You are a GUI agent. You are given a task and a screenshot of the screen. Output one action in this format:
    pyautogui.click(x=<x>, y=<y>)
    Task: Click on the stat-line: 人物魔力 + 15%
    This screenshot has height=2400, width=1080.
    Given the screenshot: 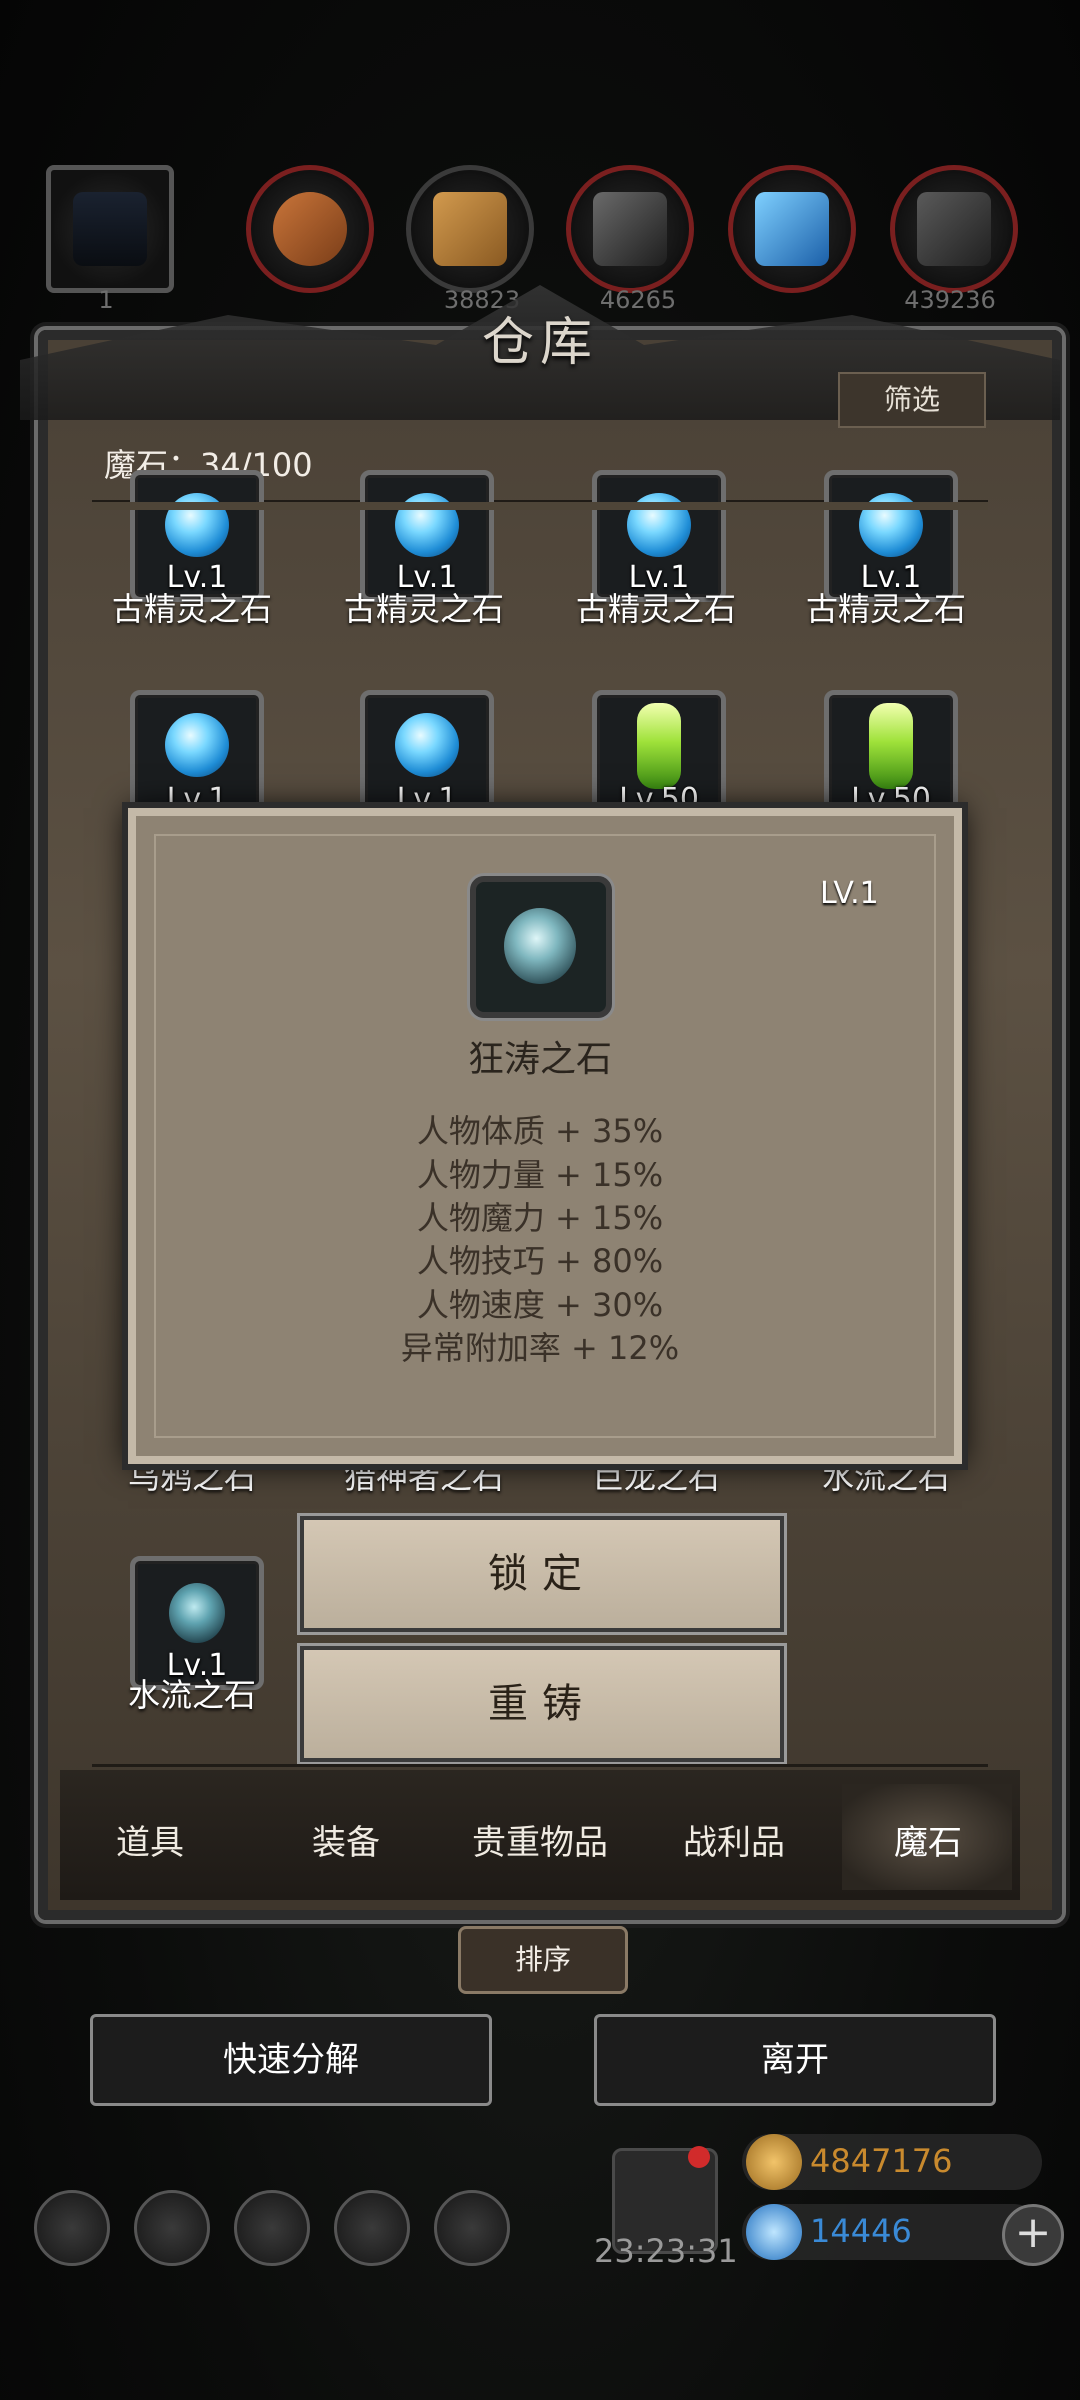 What is the action you would take?
    pyautogui.click(x=540, y=1218)
    